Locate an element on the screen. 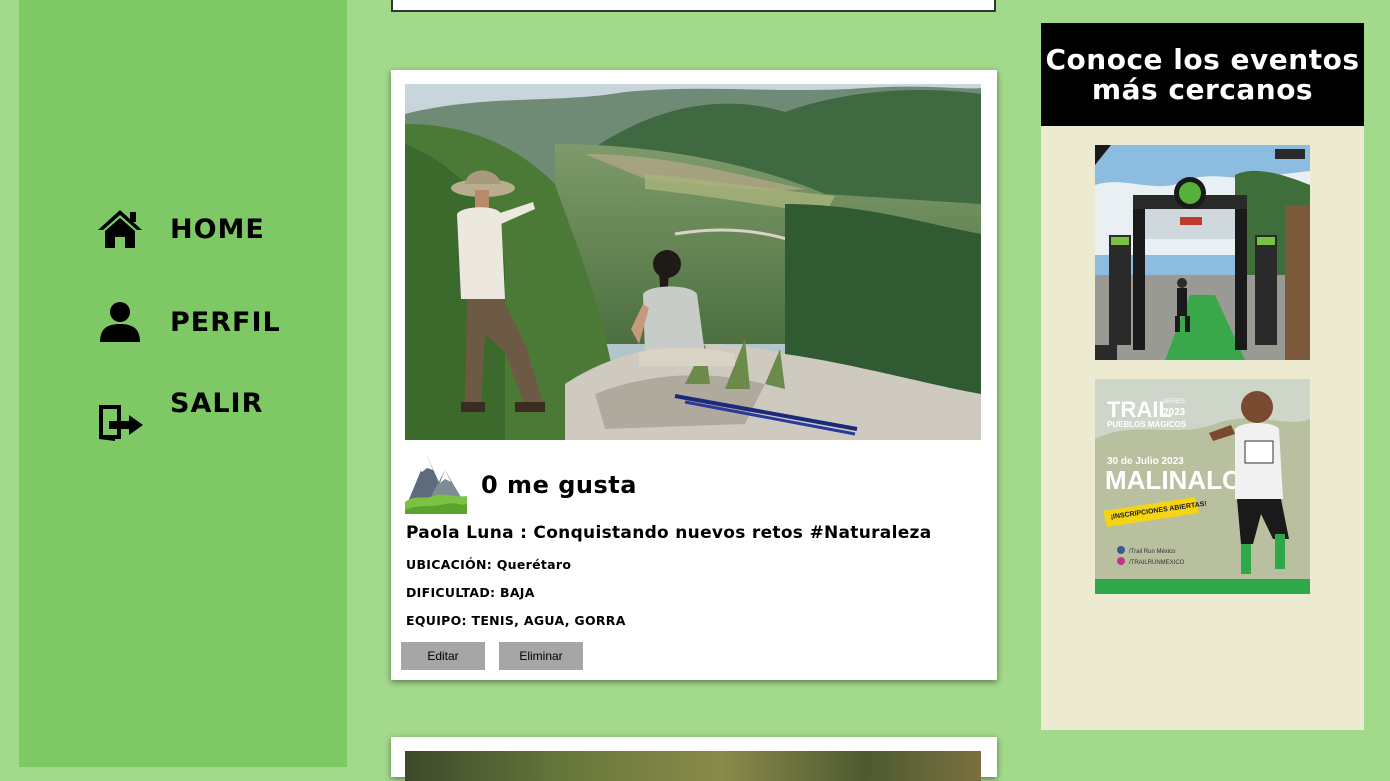 The width and height of the screenshot is (1390, 781). events-title: Conoce los eventos más cercanos is located at coordinates (1202, 74).